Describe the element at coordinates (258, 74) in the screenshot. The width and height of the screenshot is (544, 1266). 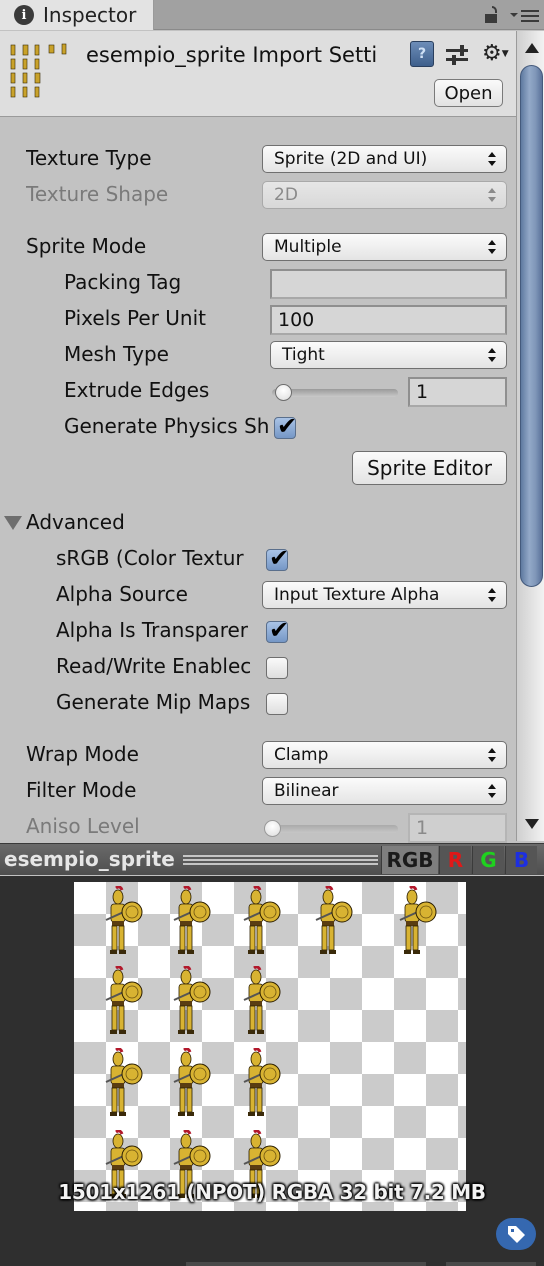
I see `import-settings-header: esempio_sprite Import Setti ? ⚙▼ Open` at that location.